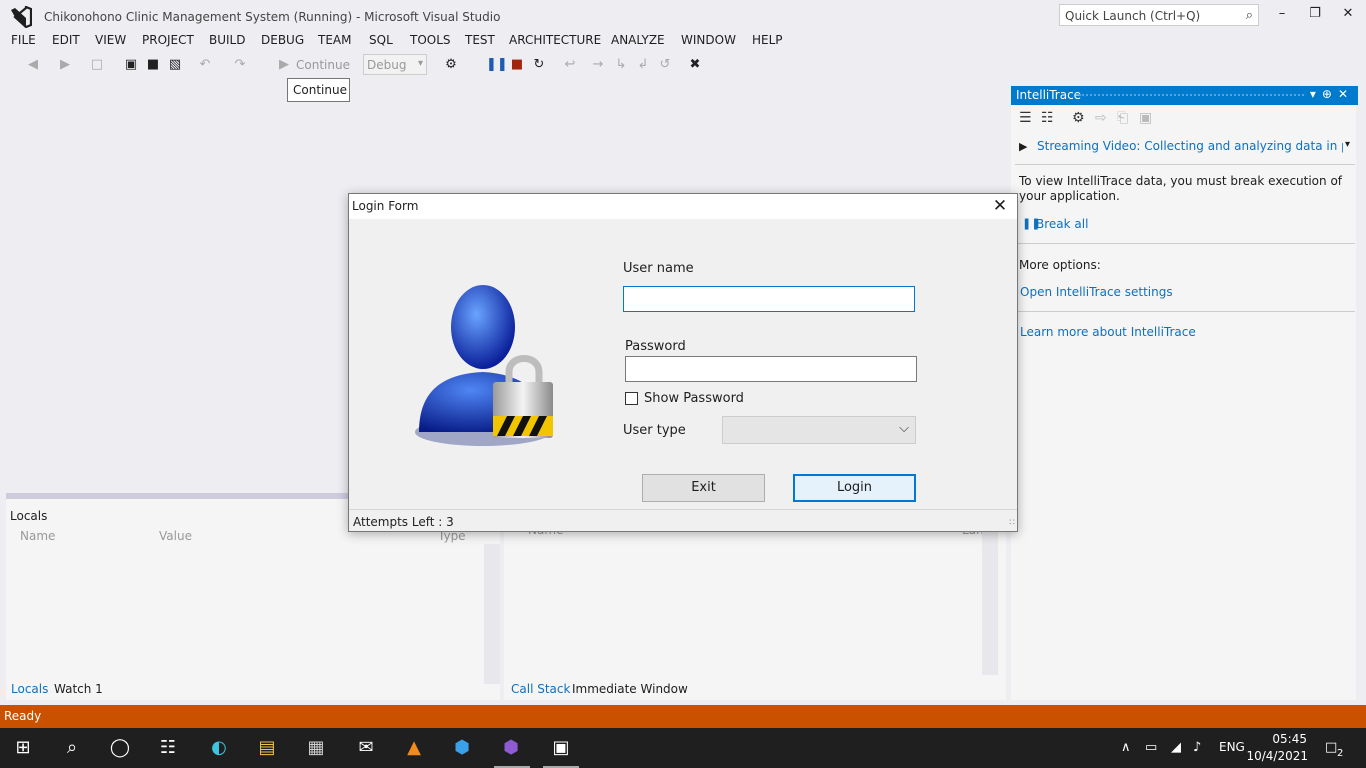 The height and width of the screenshot is (768, 1366). Describe the element at coordinates (540, 689) in the screenshot. I see `tab-call-stack: Call Stack` at that location.